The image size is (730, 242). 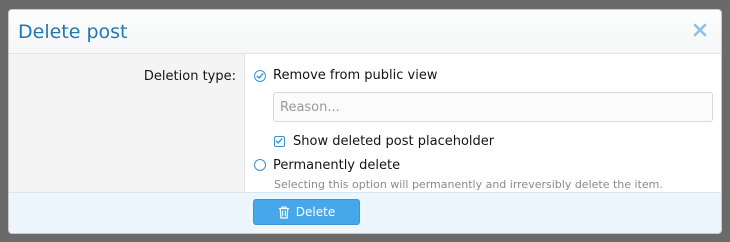 What do you see at coordinates (279, 141) in the screenshot?
I see `show-placeholder-checkbox` at bounding box center [279, 141].